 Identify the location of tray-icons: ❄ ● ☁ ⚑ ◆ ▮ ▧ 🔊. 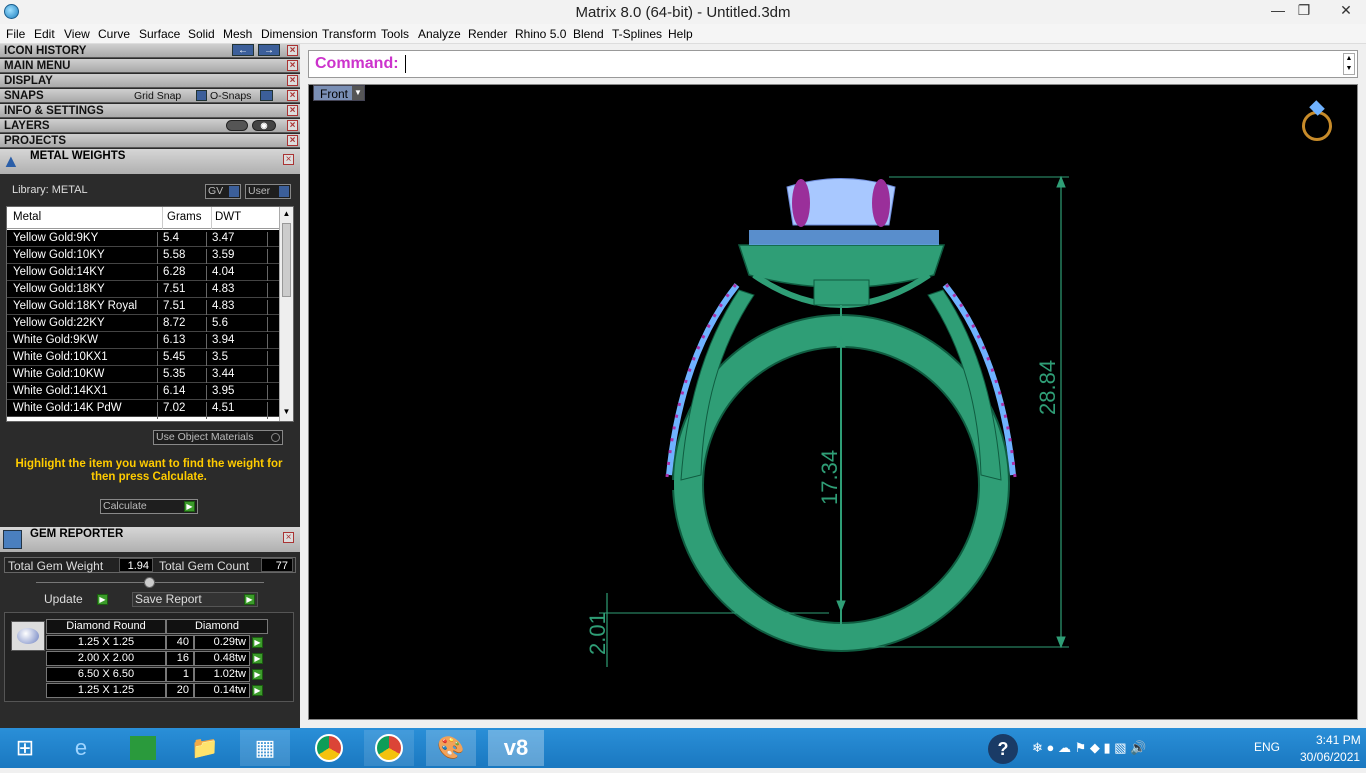
(1089, 748).